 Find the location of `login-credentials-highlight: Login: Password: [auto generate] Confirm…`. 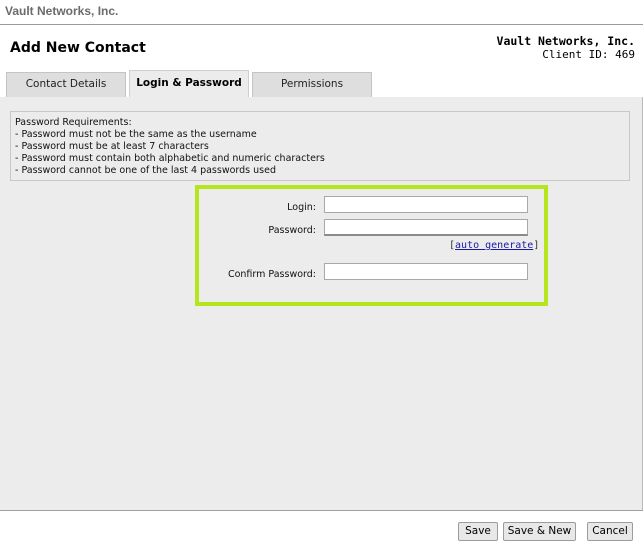

login-credentials-highlight: Login: Password: [auto generate] Confirm… is located at coordinates (371, 245).